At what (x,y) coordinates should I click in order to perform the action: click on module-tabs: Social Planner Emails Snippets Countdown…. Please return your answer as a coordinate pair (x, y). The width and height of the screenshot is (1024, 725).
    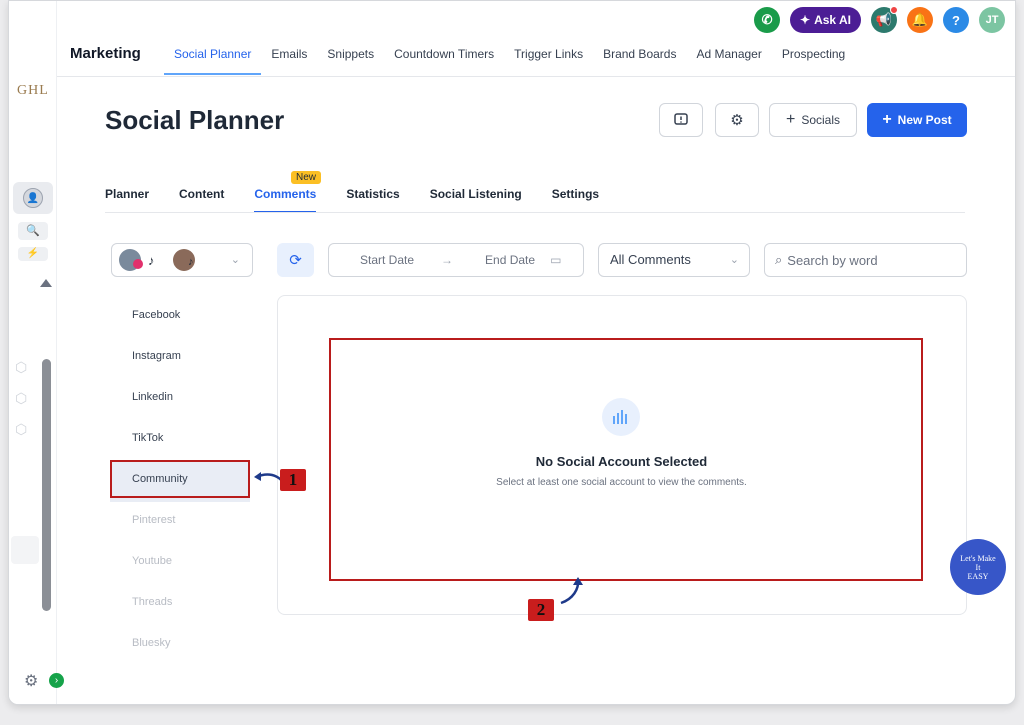
    Looking at the image, I should click on (509, 62).